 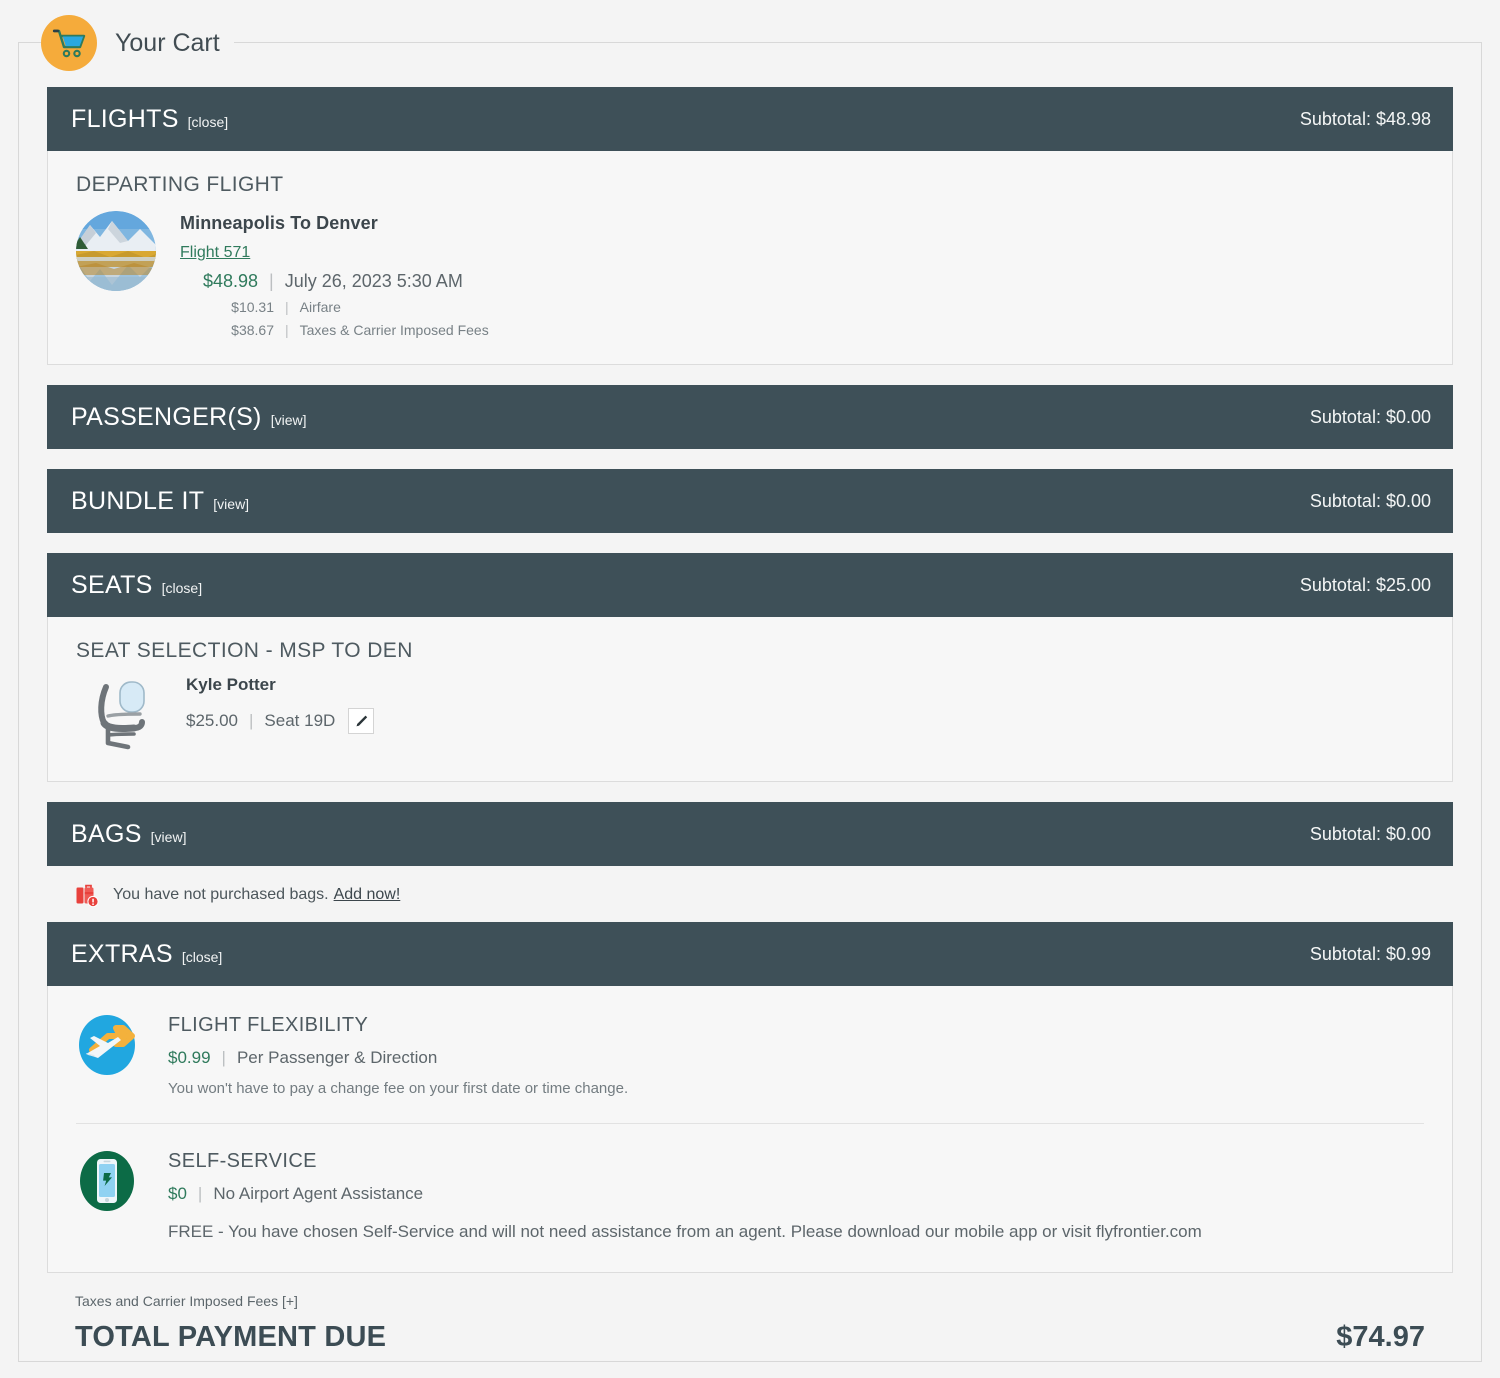 I want to click on extra-price-line: $0 | No Airport Agent Assistance, so click(x=685, y=1194).